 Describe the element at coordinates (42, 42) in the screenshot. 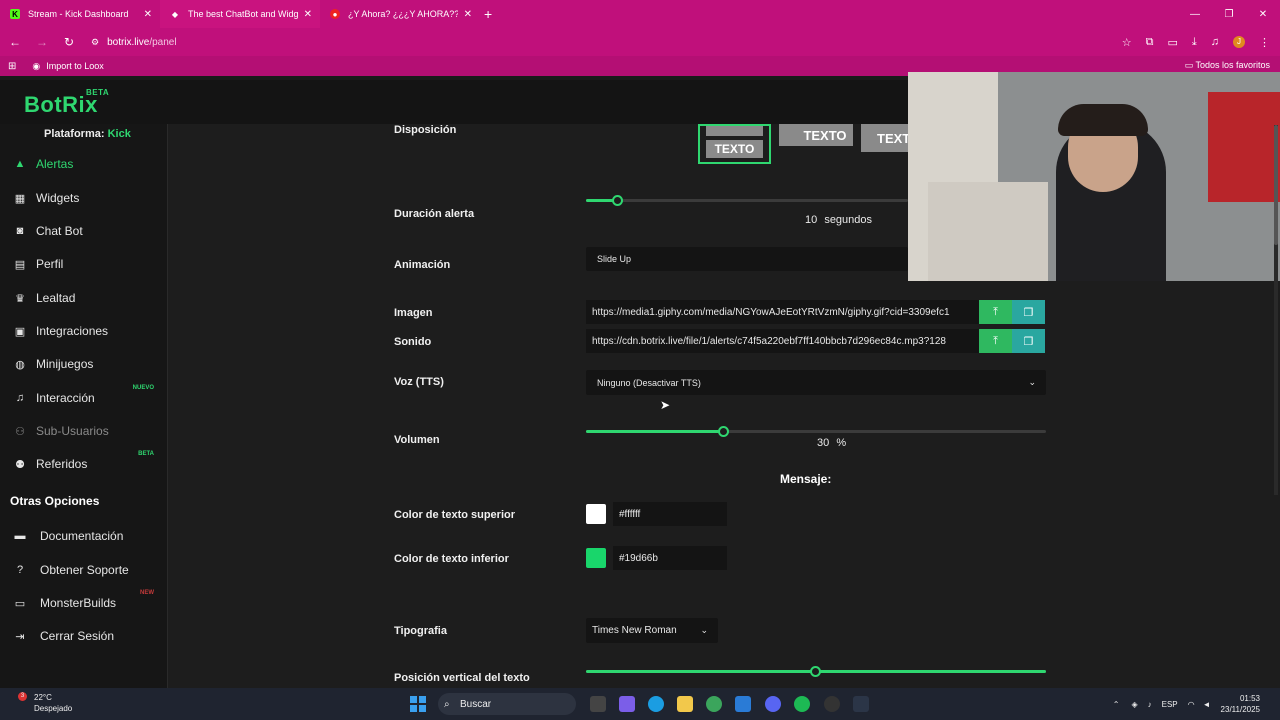

I see `forward-icon: →` at that location.